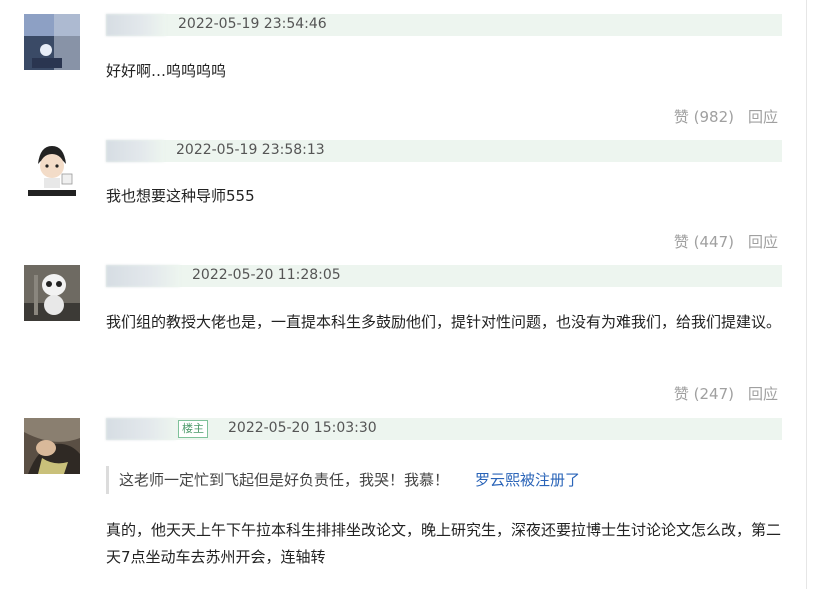 The width and height of the screenshot is (814, 589). Describe the element at coordinates (704, 116) in the screenshot. I see `like-button: 赞 (982)` at that location.